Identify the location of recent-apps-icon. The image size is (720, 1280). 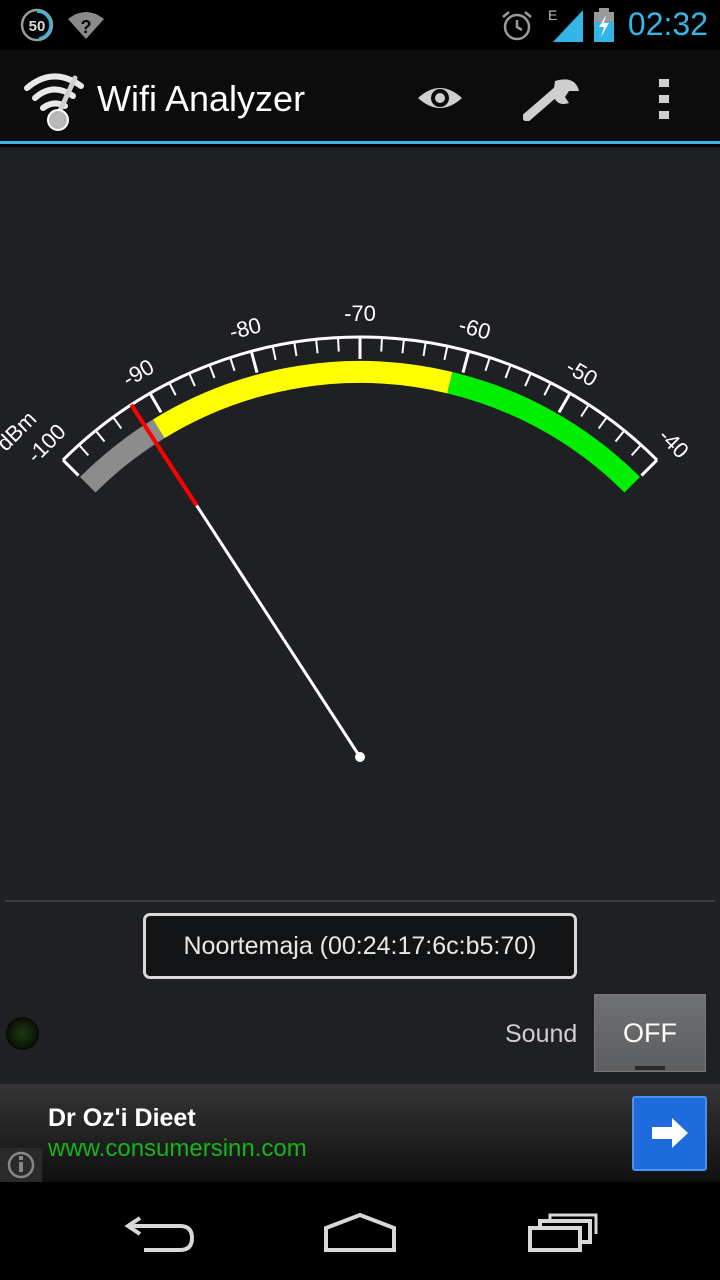
(562, 1233).